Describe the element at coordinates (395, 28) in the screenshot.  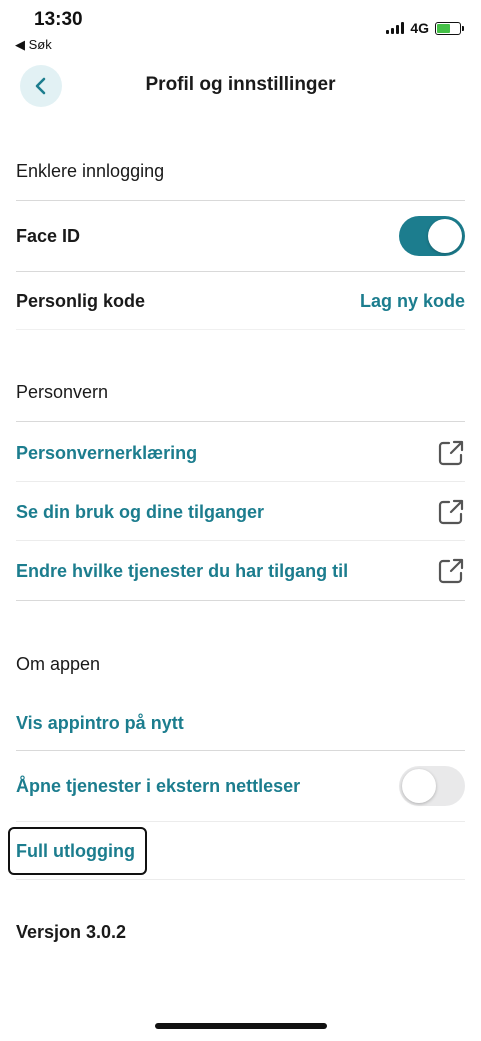
I see `signal-icon` at that location.